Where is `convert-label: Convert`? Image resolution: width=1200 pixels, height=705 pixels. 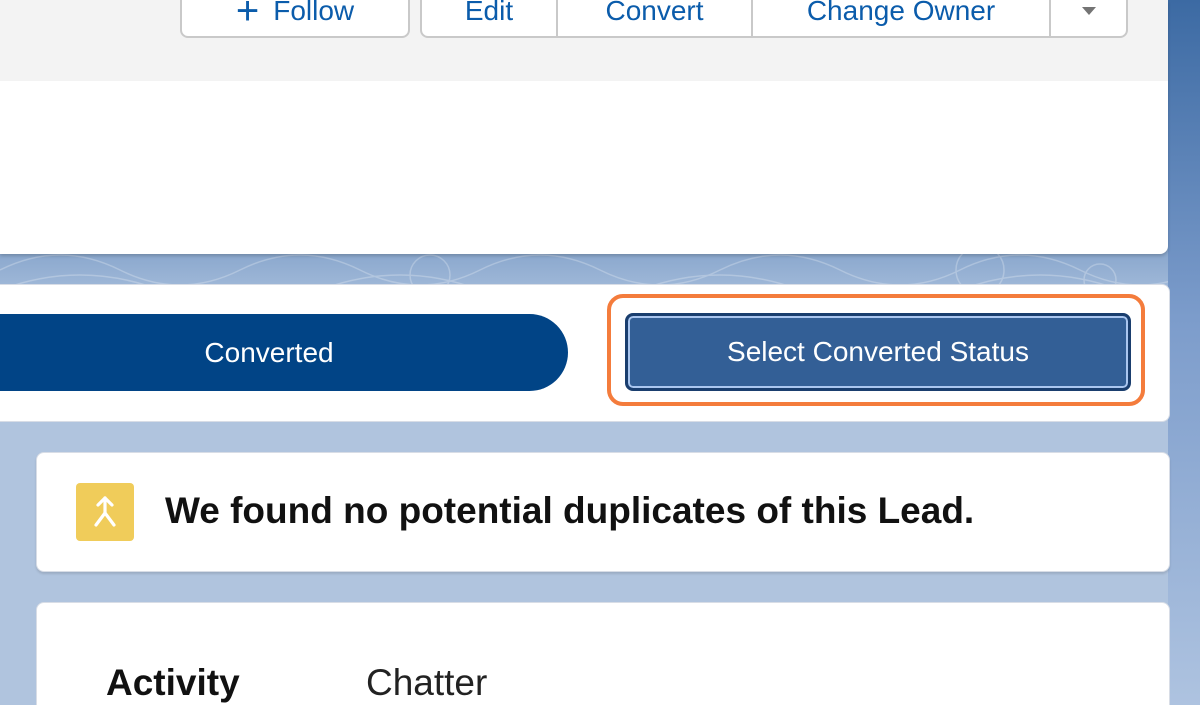
convert-label: Convert is located at coordinates (654, 13).